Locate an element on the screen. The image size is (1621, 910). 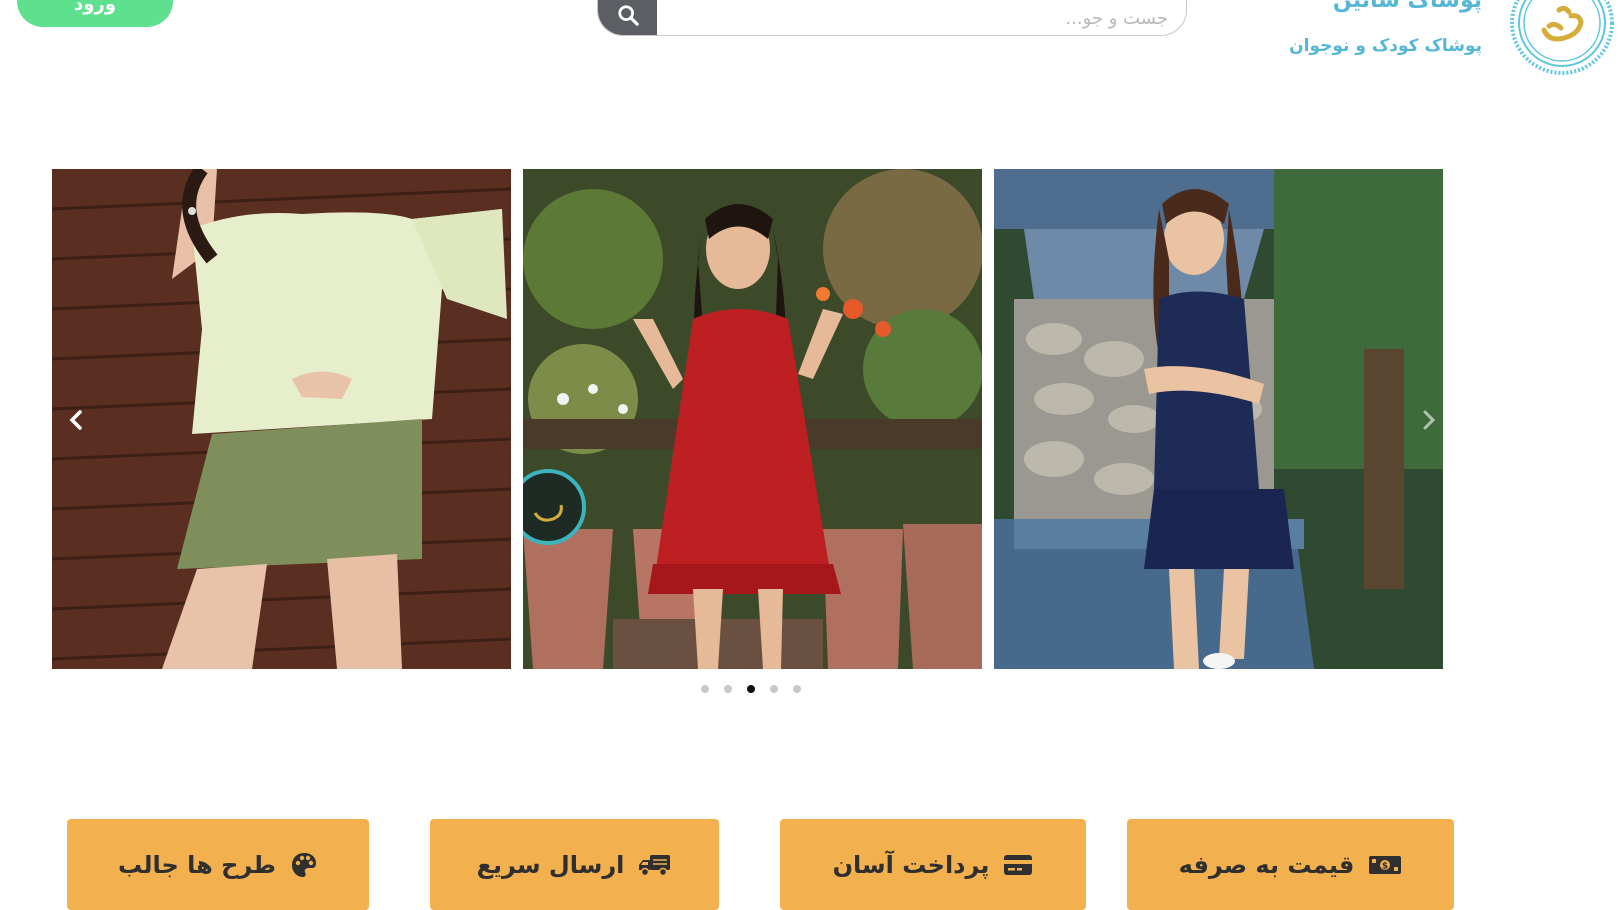
feature-designs-label: طرح ها جالب is located at coordinates (197, 864).